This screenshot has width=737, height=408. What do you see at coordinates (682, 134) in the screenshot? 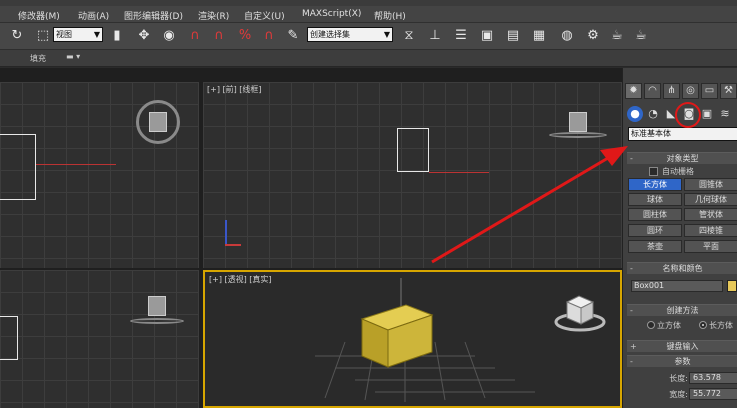
I see `geometry-type-select: 标准基本体` at bounding box center [682, 134].